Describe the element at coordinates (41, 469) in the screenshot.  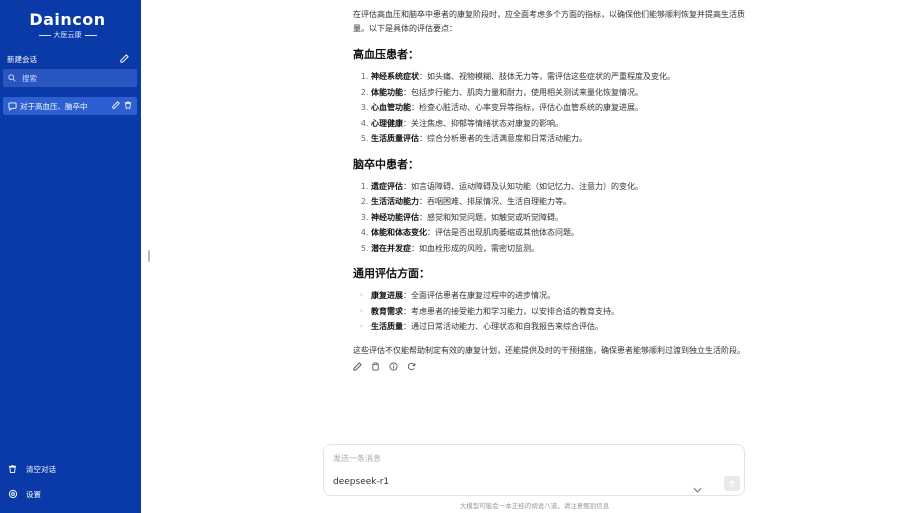
I see `clear-label: 清空对话` at that location.